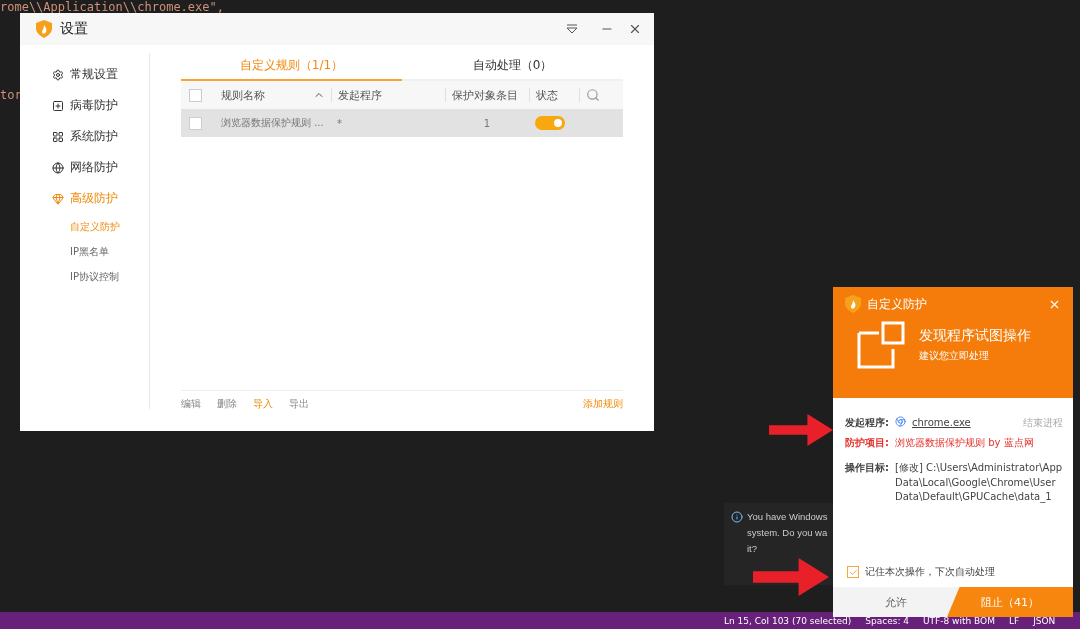 The height and width of the screenshot is (629, 1080). What do you see at coordinates (100, 167) in the screenshot?
I see `sidebar-item: 网络防护` at bounding box center [100, 167].